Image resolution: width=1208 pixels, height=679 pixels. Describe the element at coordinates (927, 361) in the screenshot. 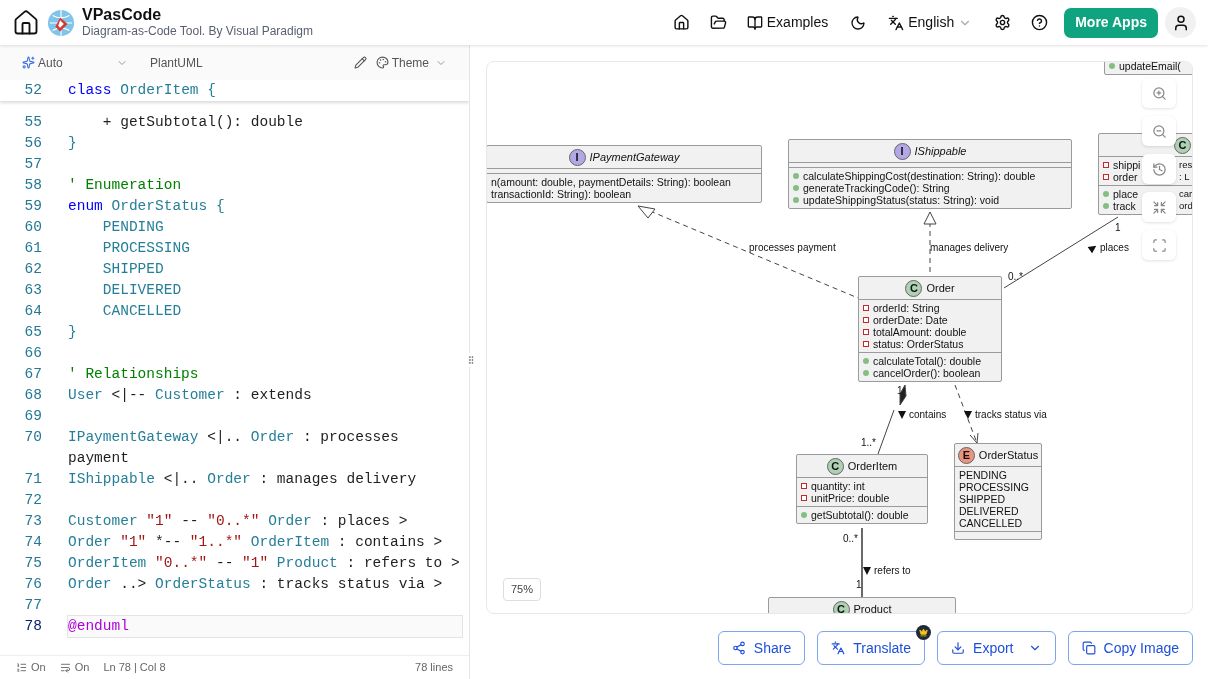

I see `method-text: calculateTotal(): double` at that location.